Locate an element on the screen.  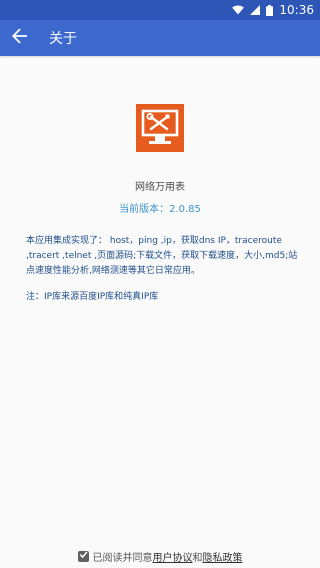
status-bar: 10:36 is located at coordinates (160, 10).